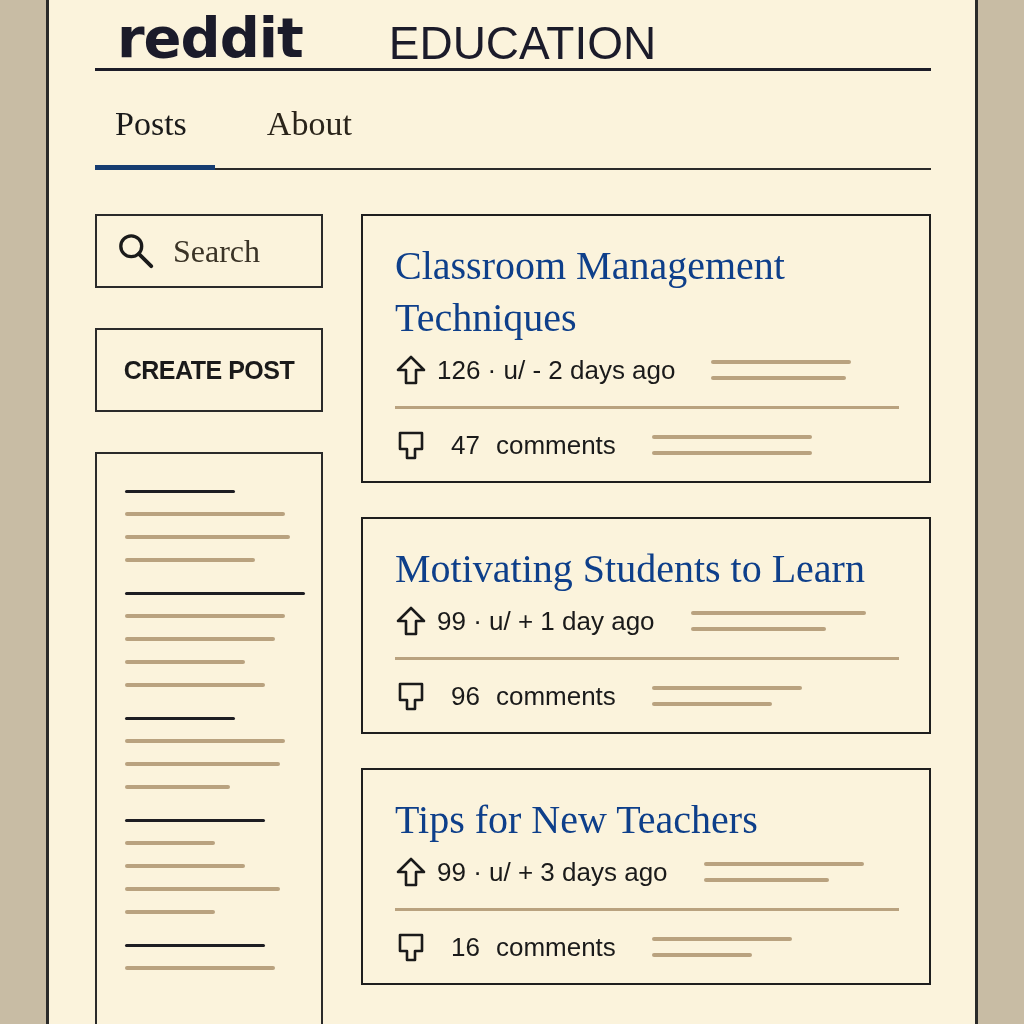  Describe the element at coordinates (465, 445) in the screenshot. I see `comment-count: 47` at that location.